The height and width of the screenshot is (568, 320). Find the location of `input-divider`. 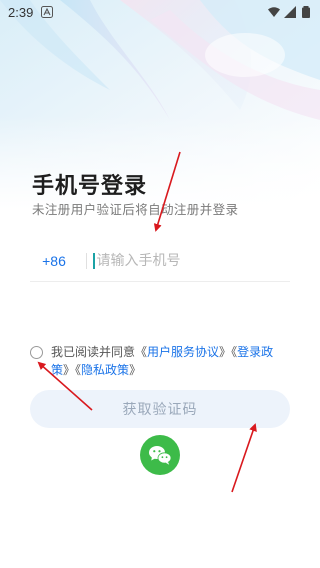

input-divider is located at coordinates (86, 261).